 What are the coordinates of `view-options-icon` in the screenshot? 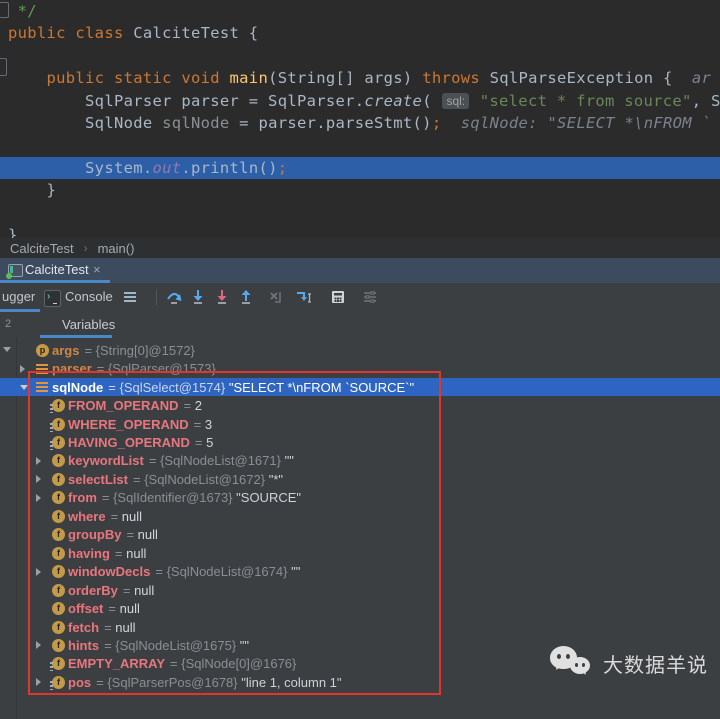 It's located at (370, 297).